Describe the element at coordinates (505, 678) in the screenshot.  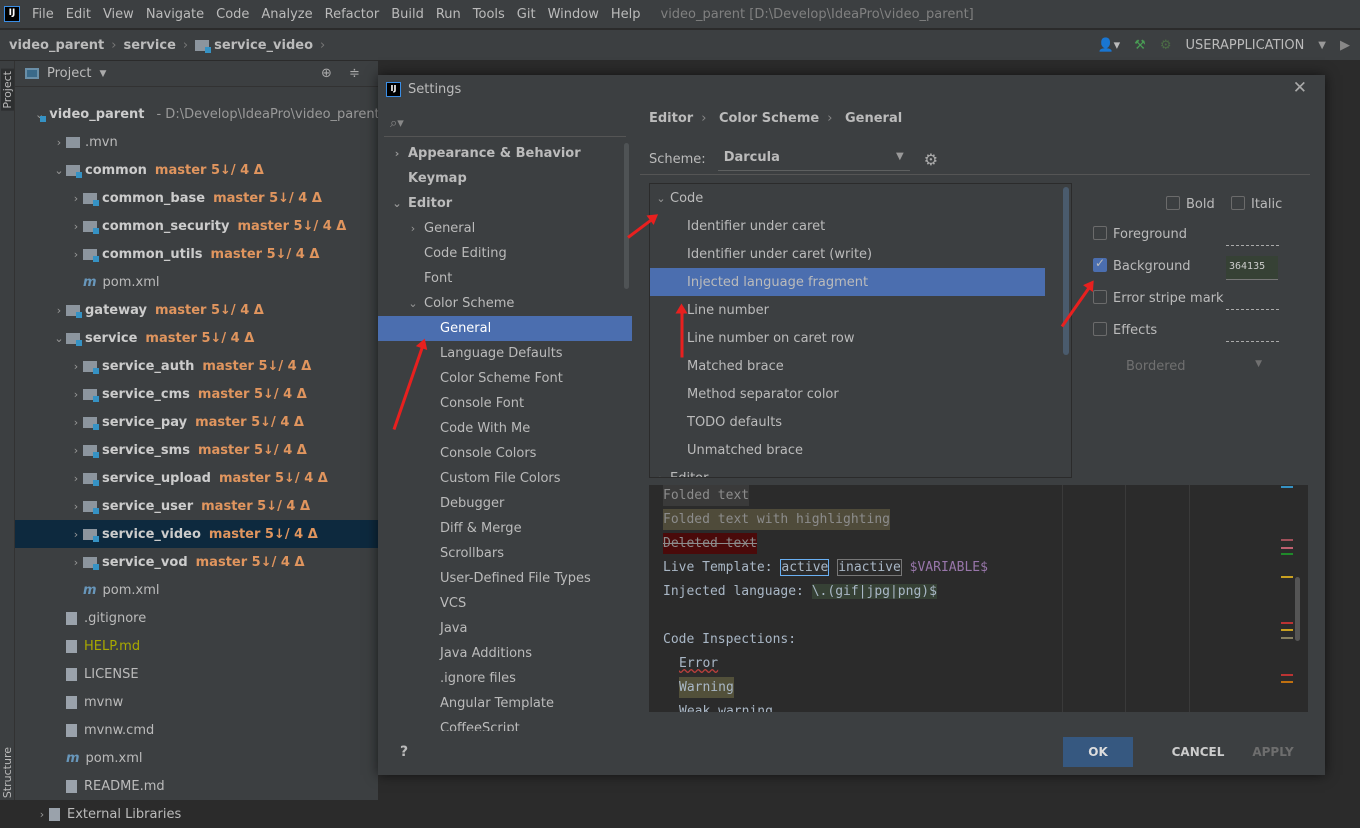
I see `settings-tree-item: .ignore files` at that location.